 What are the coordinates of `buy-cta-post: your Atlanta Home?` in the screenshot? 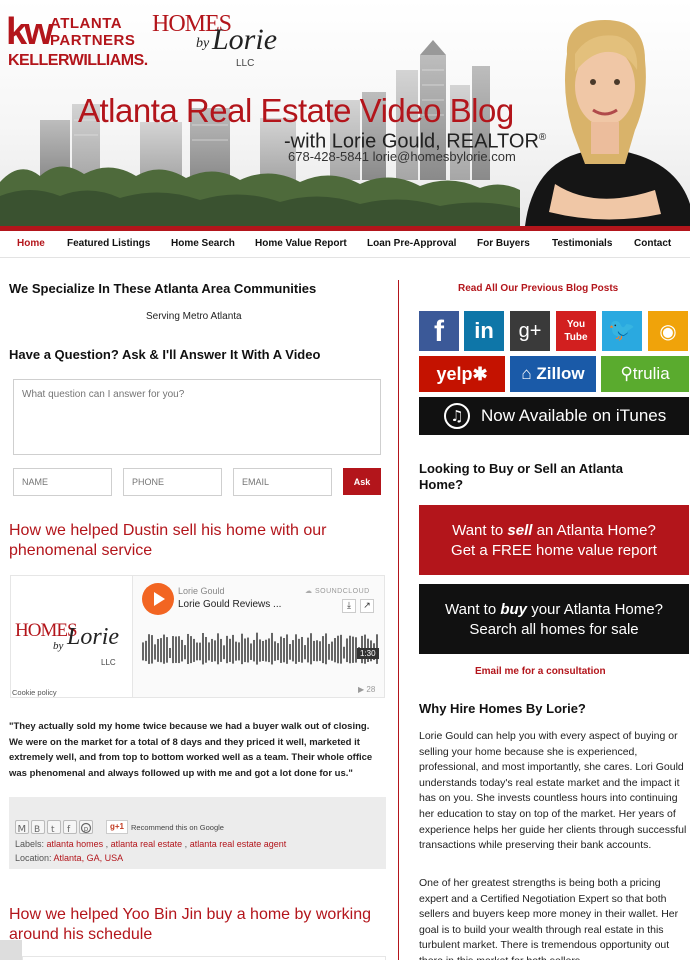 It's located at (595, 609).